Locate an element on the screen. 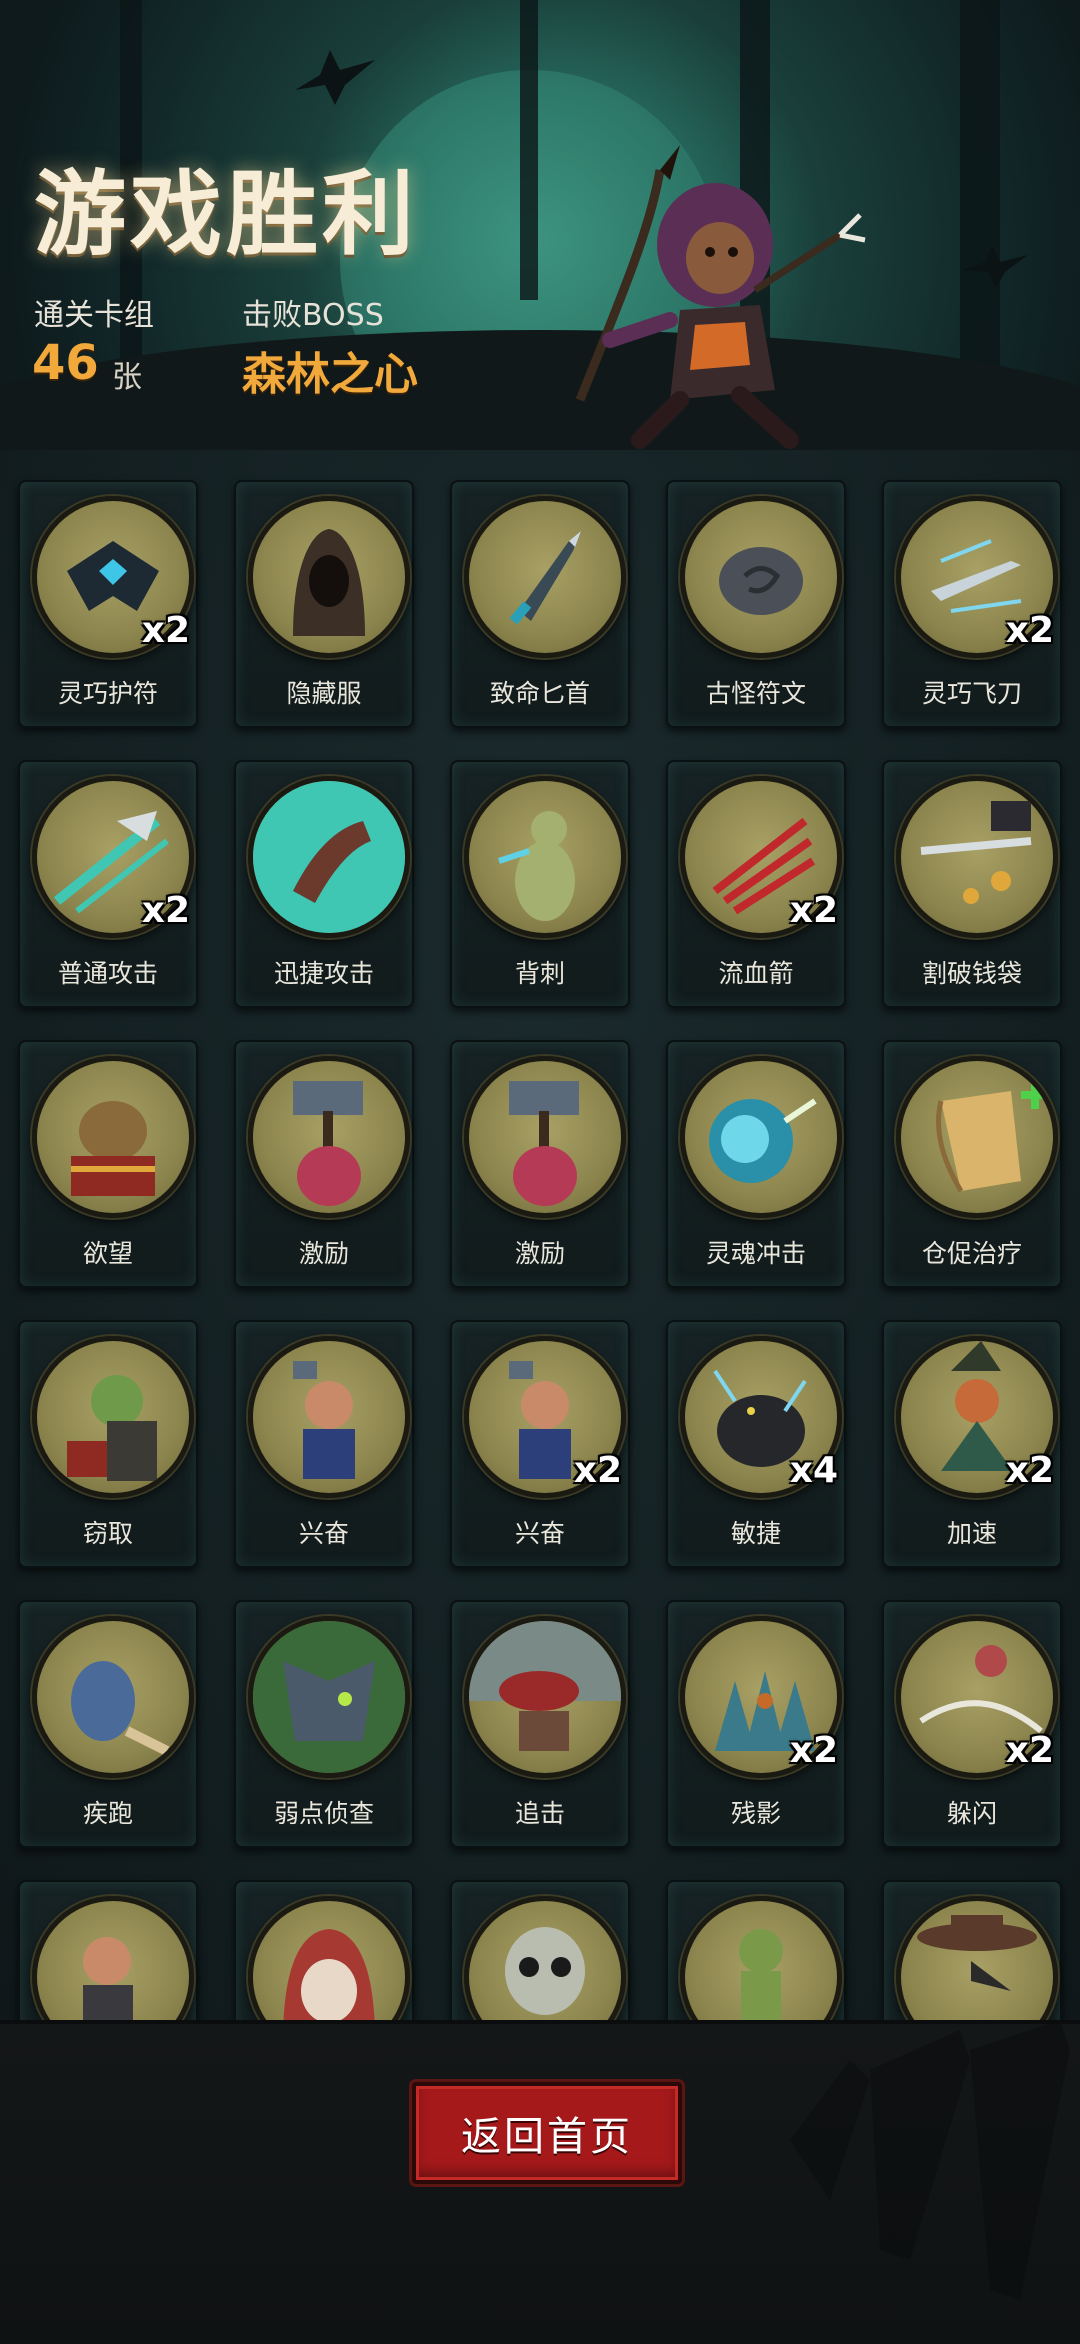  skill-card: 窃取 is located at coordinates (108, 1444).